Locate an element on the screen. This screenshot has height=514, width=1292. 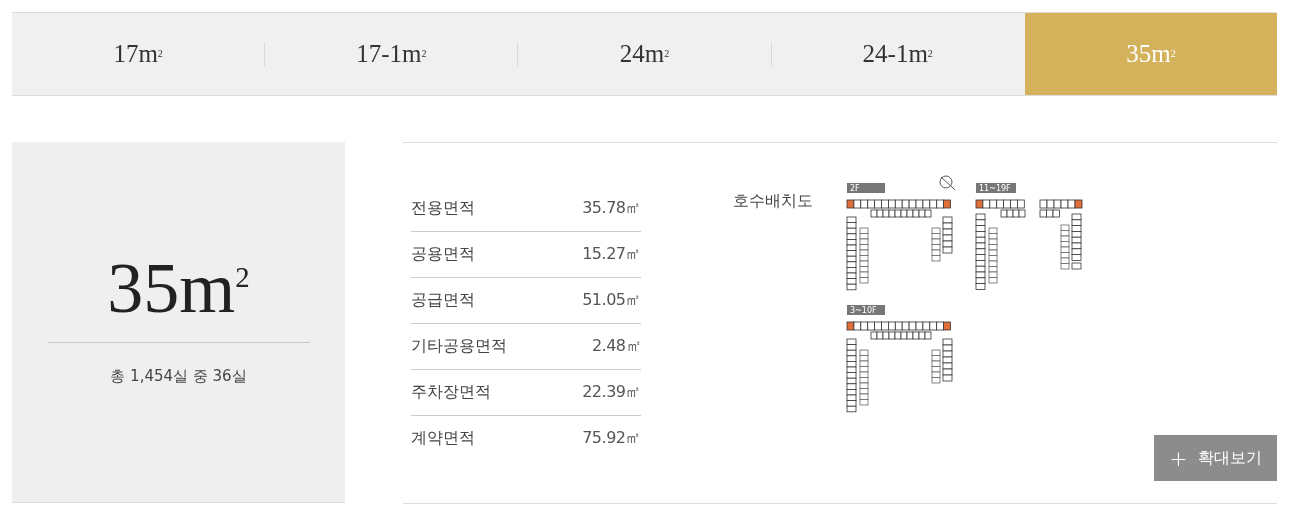
area-value: 15.27㎡ is located at coordinates (611, 254).